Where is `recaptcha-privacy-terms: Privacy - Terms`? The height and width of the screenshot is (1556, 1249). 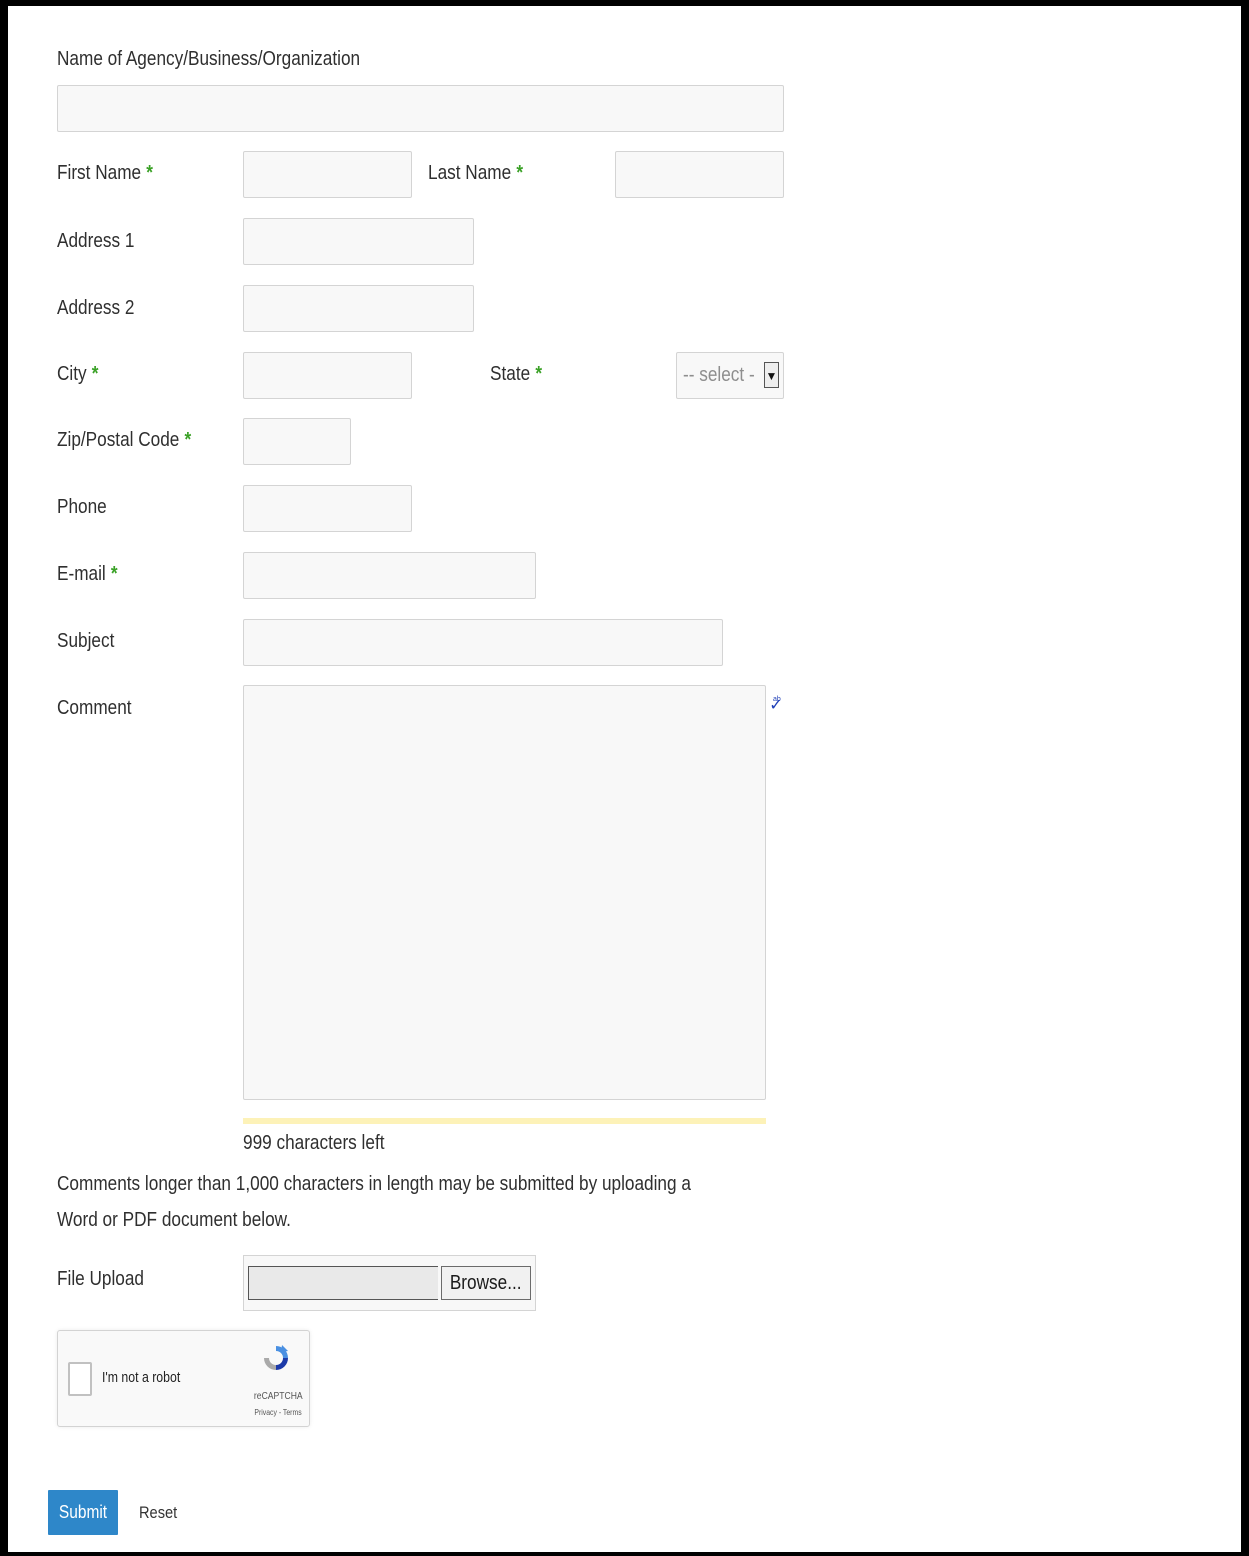
recaptcha-privacy-terms: Privacy - Terms is located at coordinates (278, 1412).